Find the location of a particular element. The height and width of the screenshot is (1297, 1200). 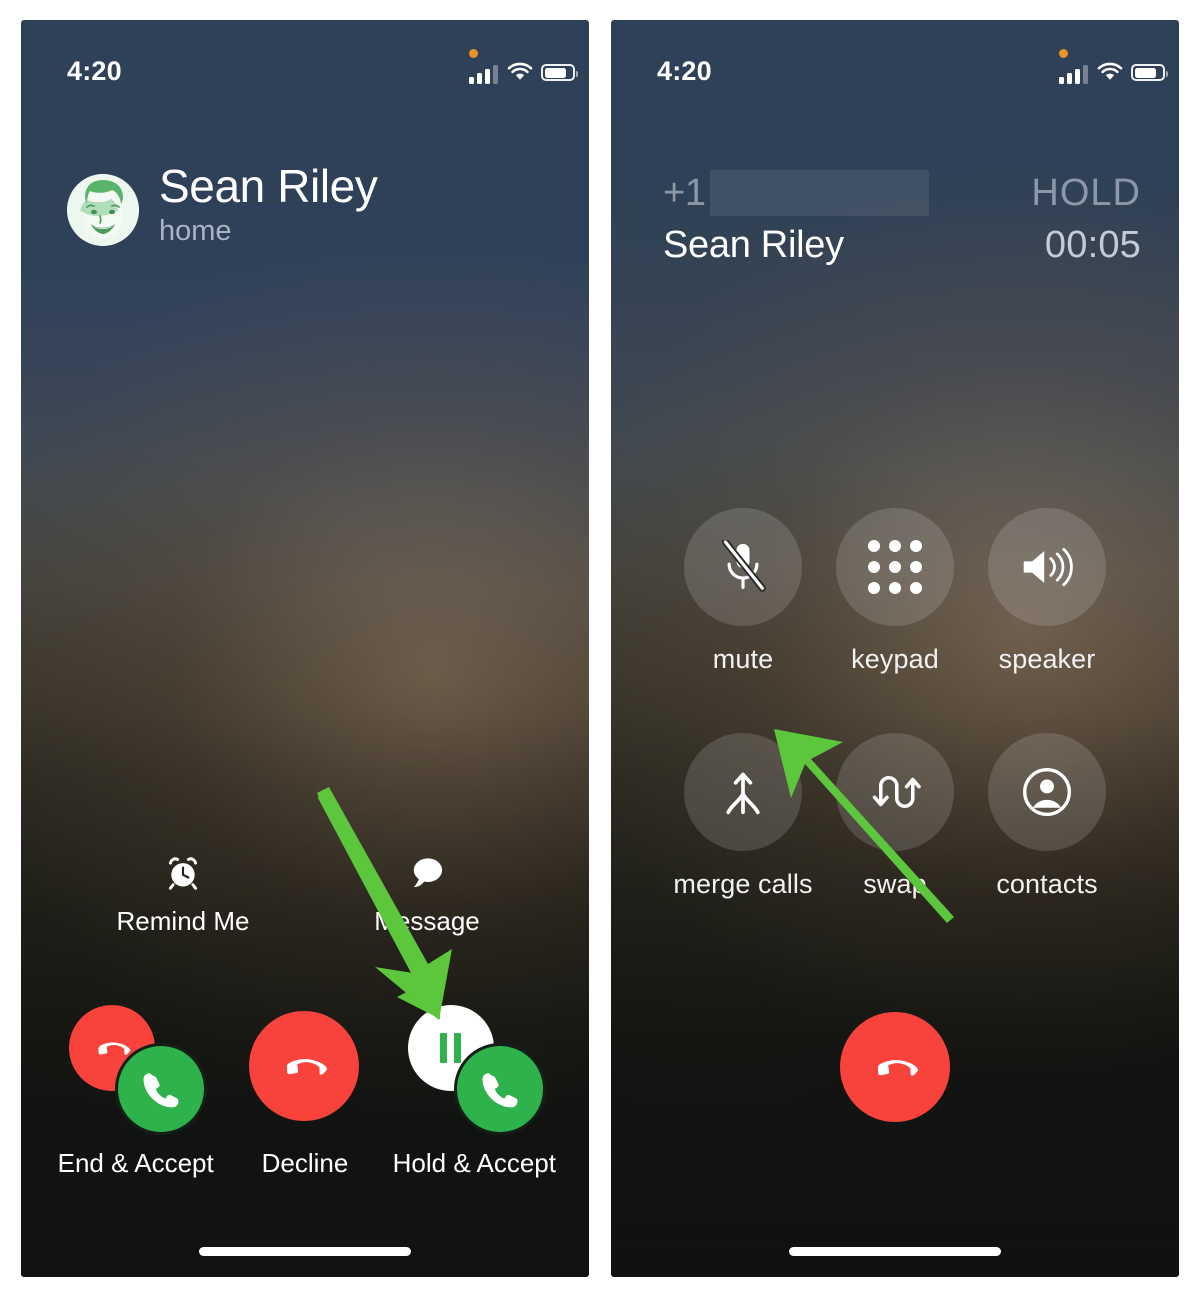

remind-me-label: Remind Me is located at coordinates (183, 921).